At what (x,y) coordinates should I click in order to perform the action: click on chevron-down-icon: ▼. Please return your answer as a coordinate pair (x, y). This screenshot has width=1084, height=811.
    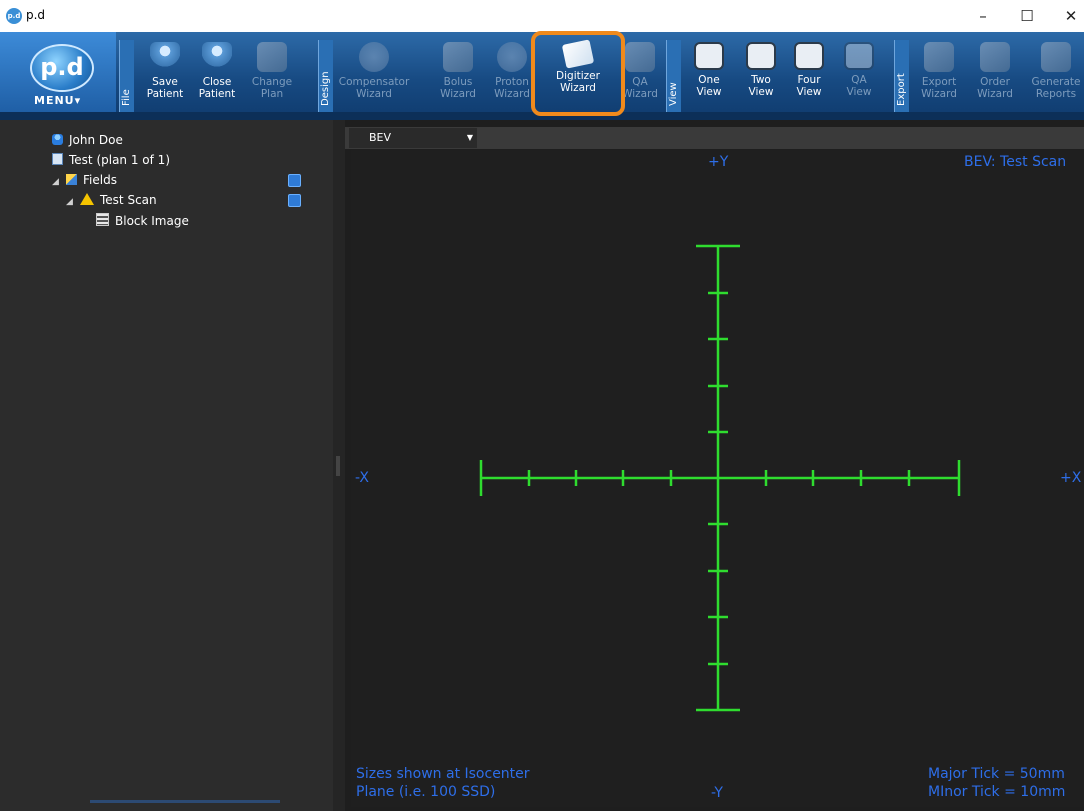
    Looking at the image, I should click on (469, 137).